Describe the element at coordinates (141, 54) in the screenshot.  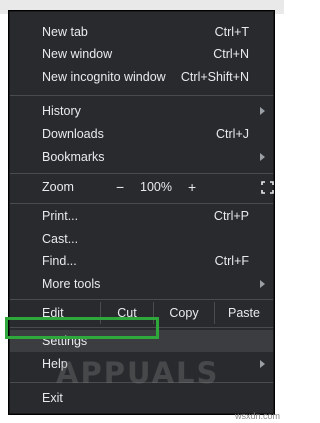
I see `menu-item-new-window: New window Ctrl+N` at that location.